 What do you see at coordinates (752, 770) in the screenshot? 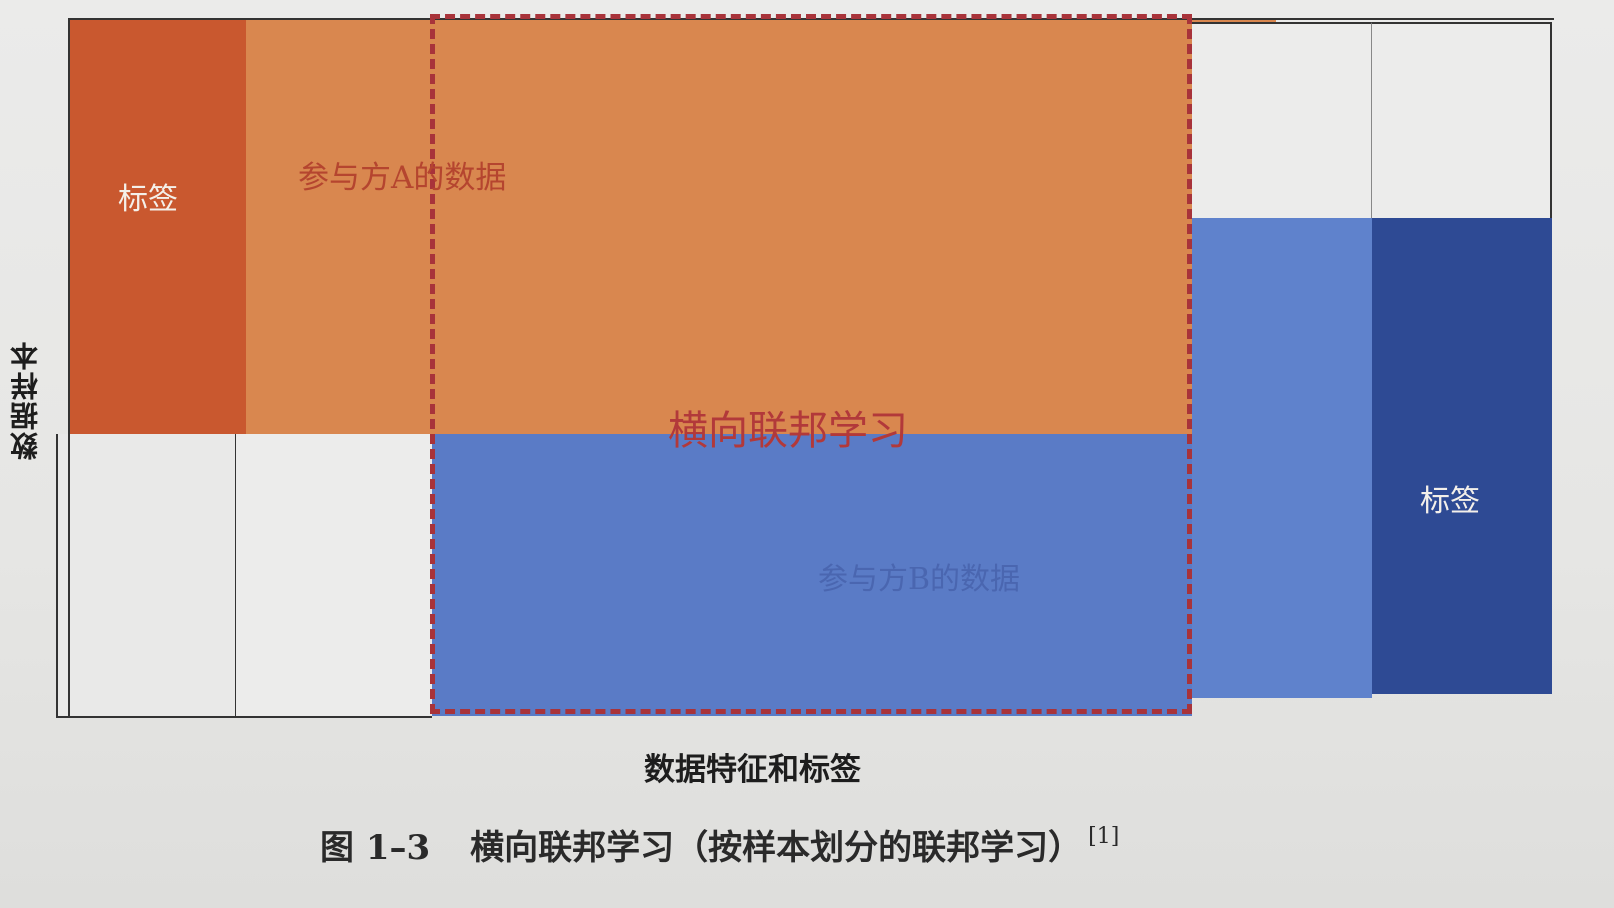
I see `x-axis-label: 数据特征和标签` at bounding box center [752, 770].